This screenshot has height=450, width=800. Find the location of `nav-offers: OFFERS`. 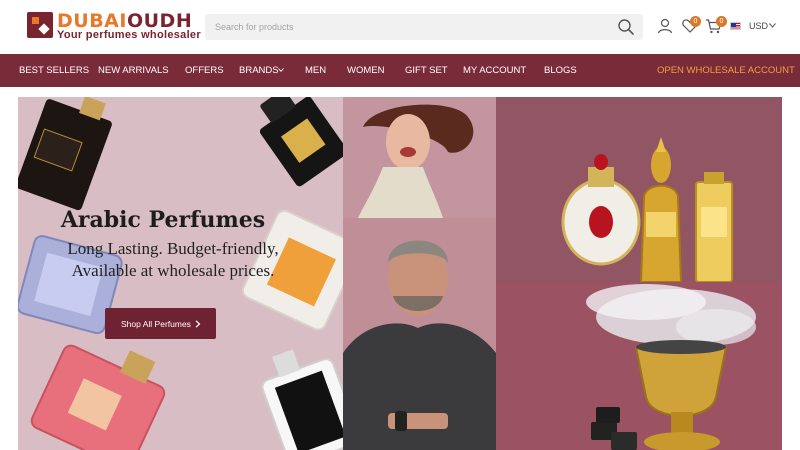

nav-offers: OFFERS is located at coordinates (204, 70).